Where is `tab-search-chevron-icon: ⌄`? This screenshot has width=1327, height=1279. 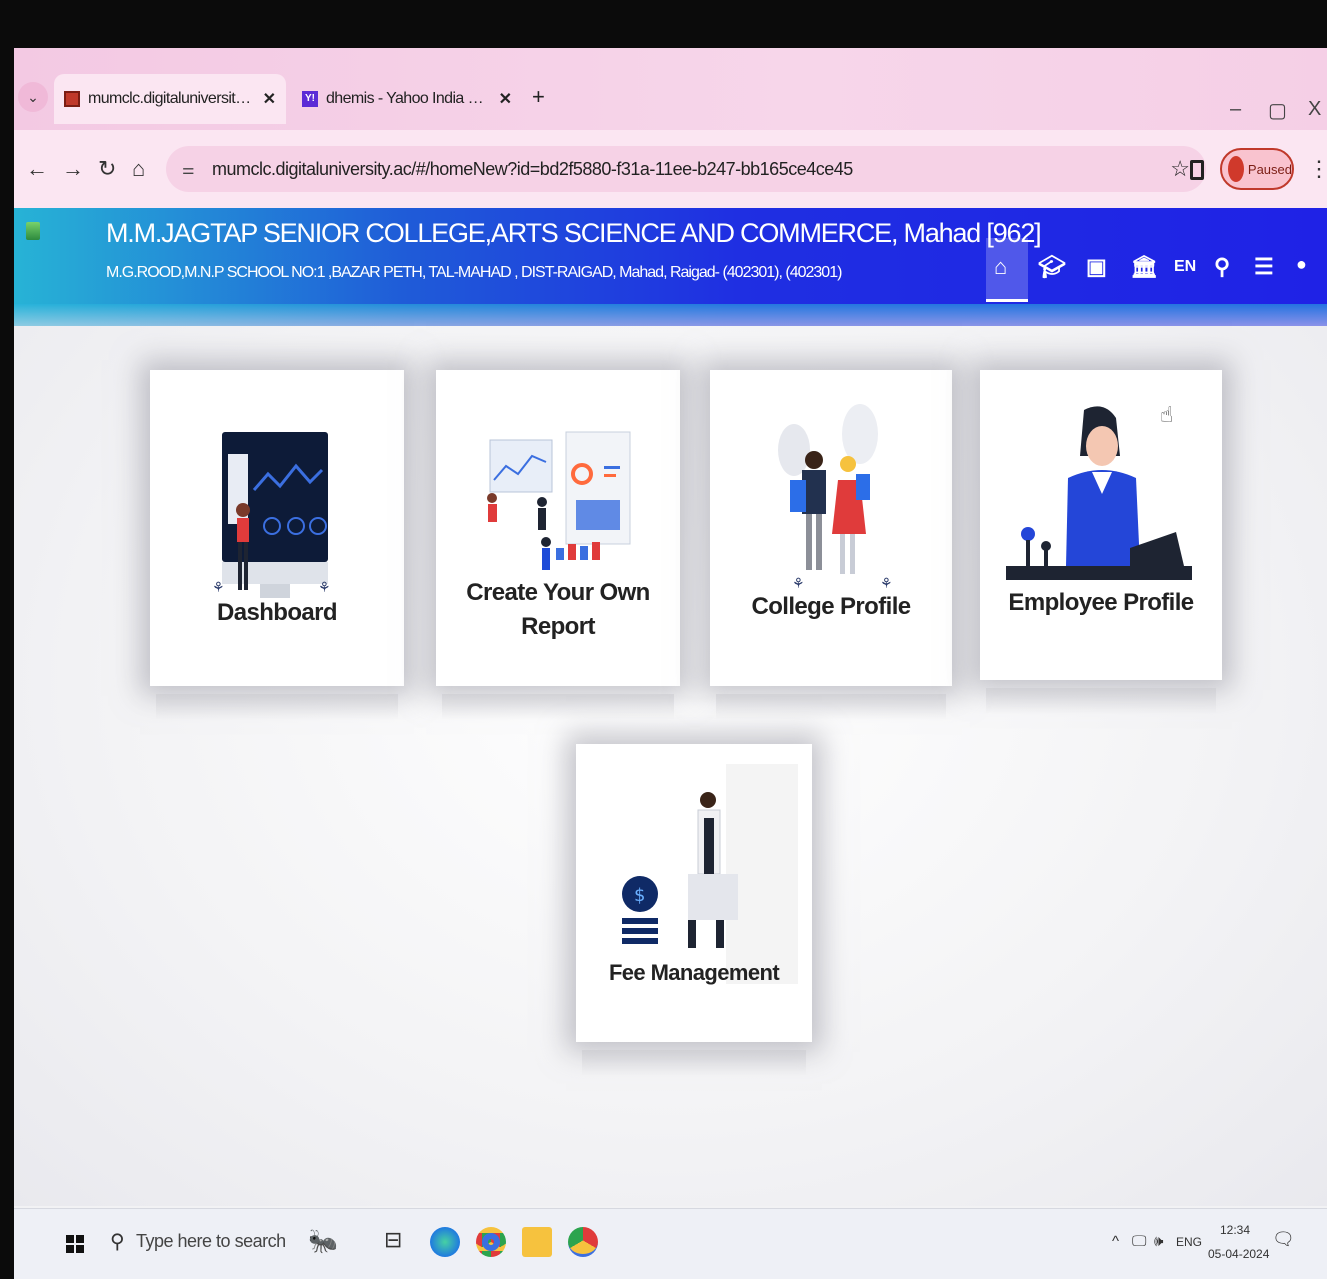
tab-search-chevron-icon: ⌄ is located at coordinates (33, 97).